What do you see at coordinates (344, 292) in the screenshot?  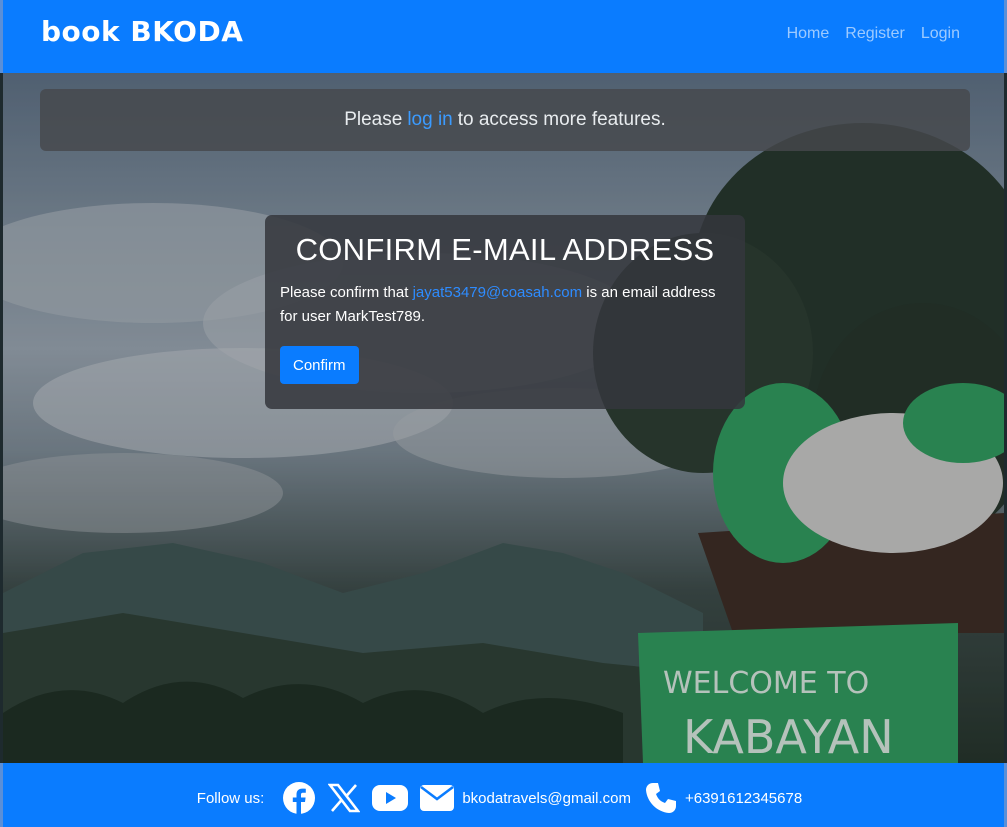 I see `message-before: Please confirm that` at bounding box center [344, 292].